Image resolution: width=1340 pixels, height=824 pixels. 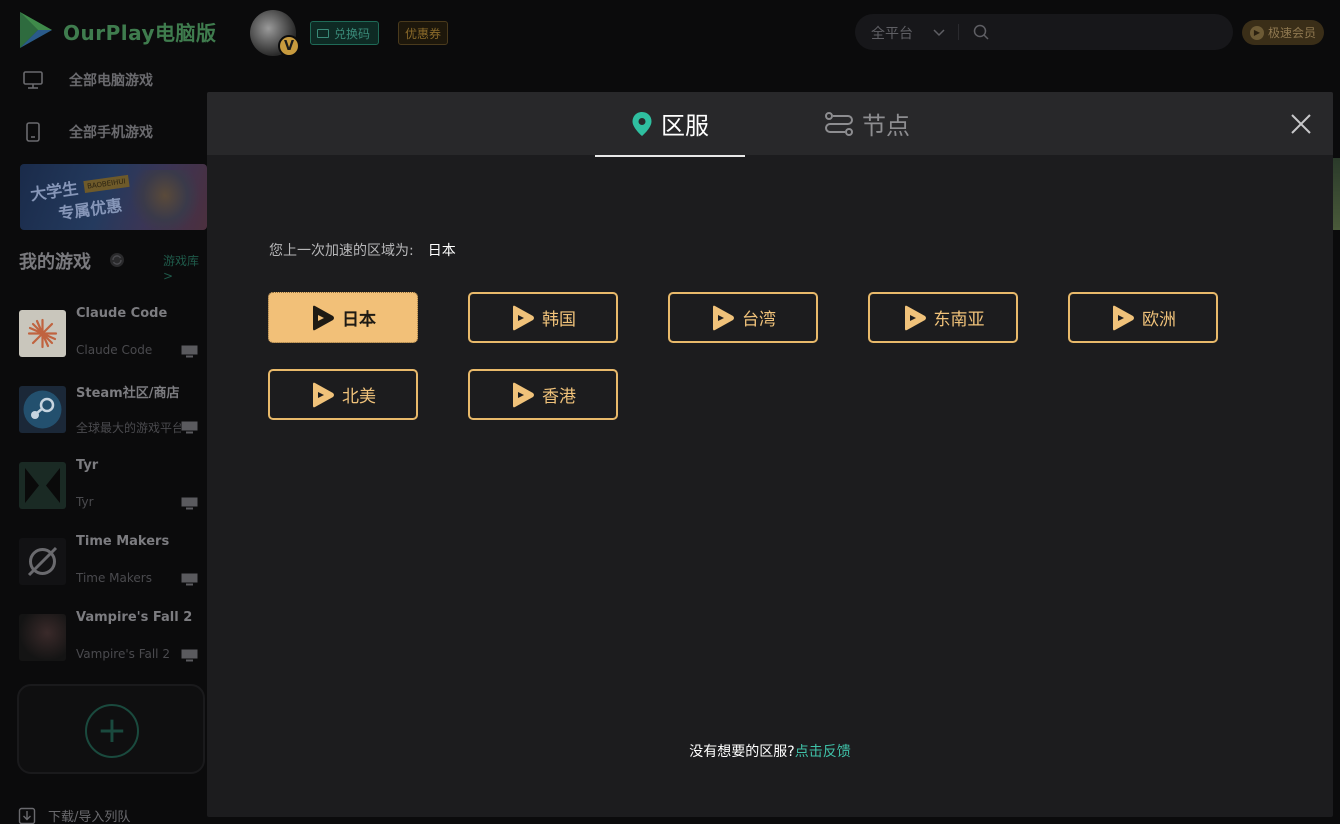 I want to click on nav-all-mobile-games: 全部手机游戏, so click(x=103, y=132).